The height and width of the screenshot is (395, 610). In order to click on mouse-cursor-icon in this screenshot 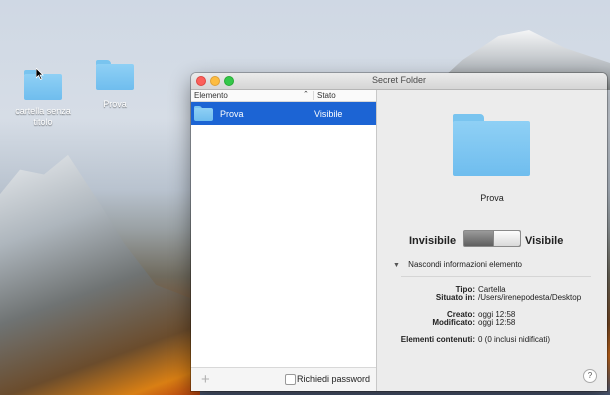, I will do `click(40, 74)`.